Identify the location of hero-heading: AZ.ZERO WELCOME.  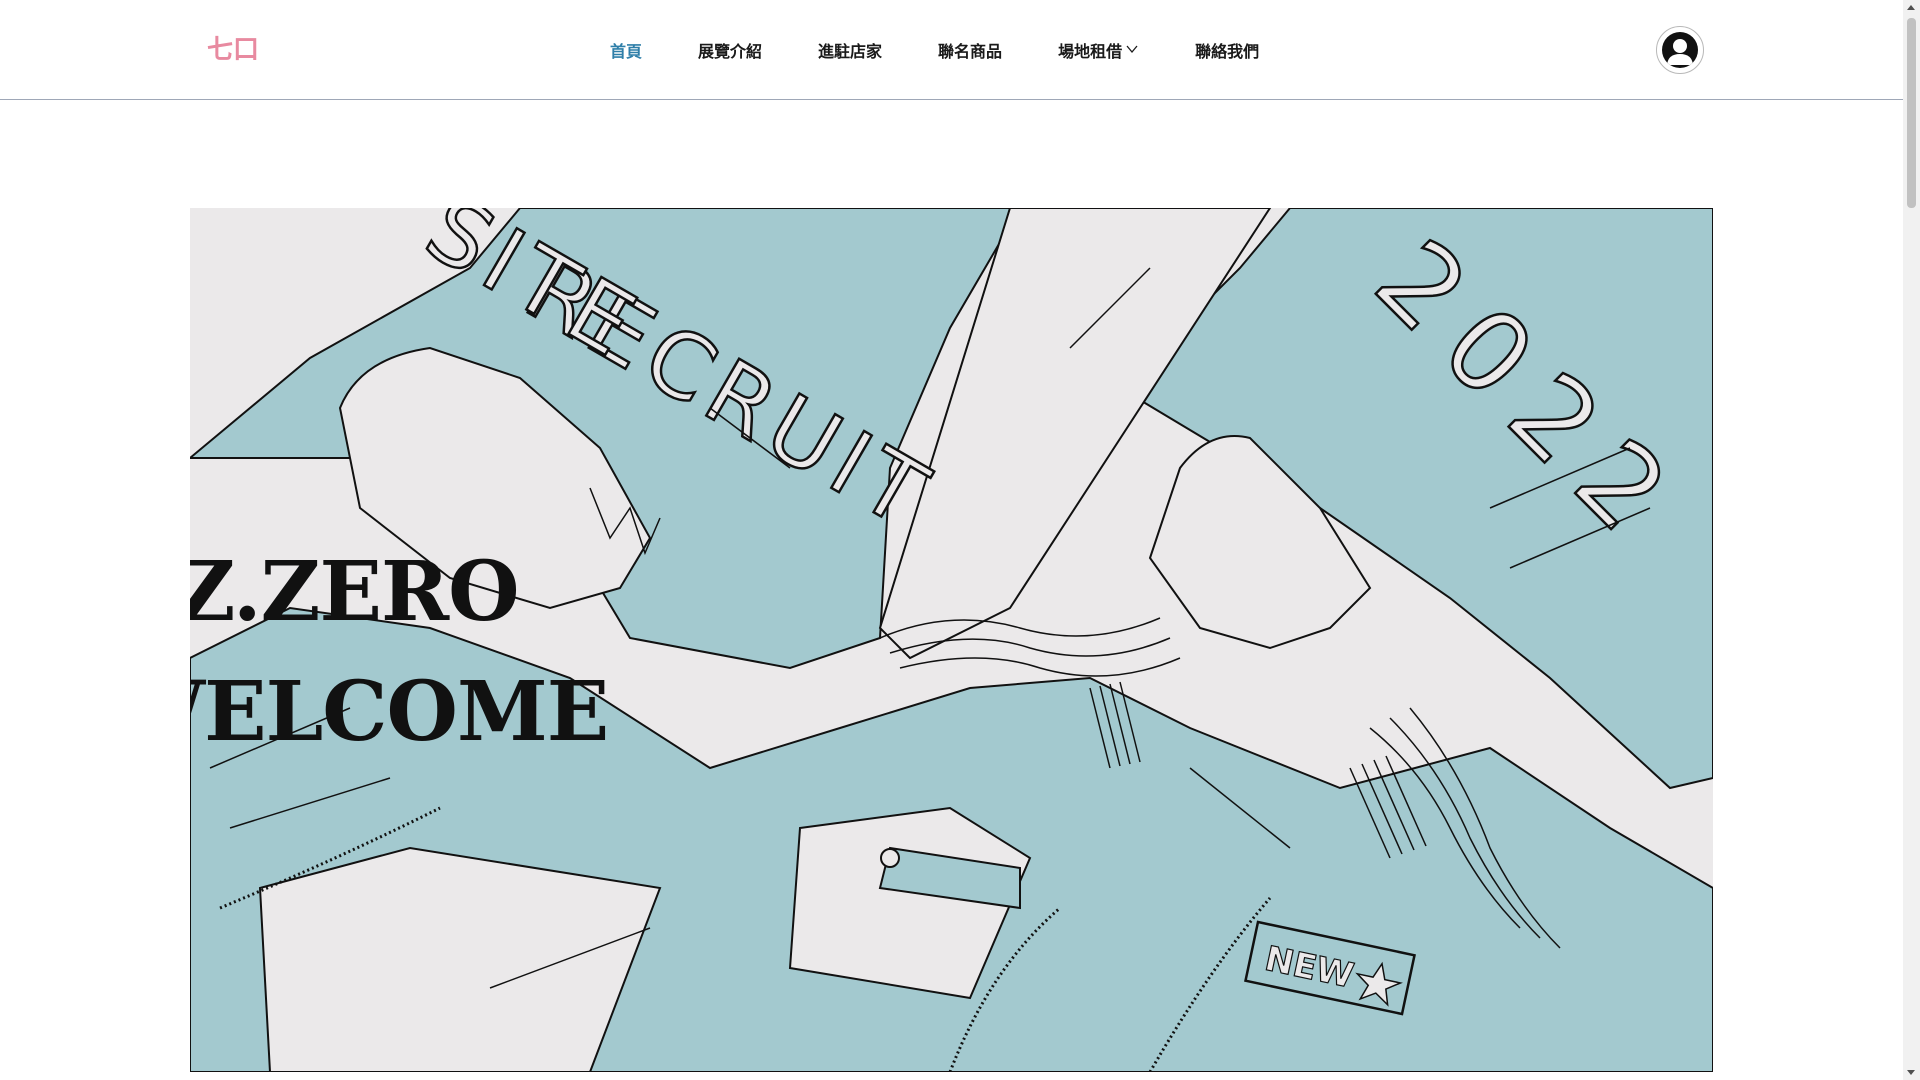
(399, 652).